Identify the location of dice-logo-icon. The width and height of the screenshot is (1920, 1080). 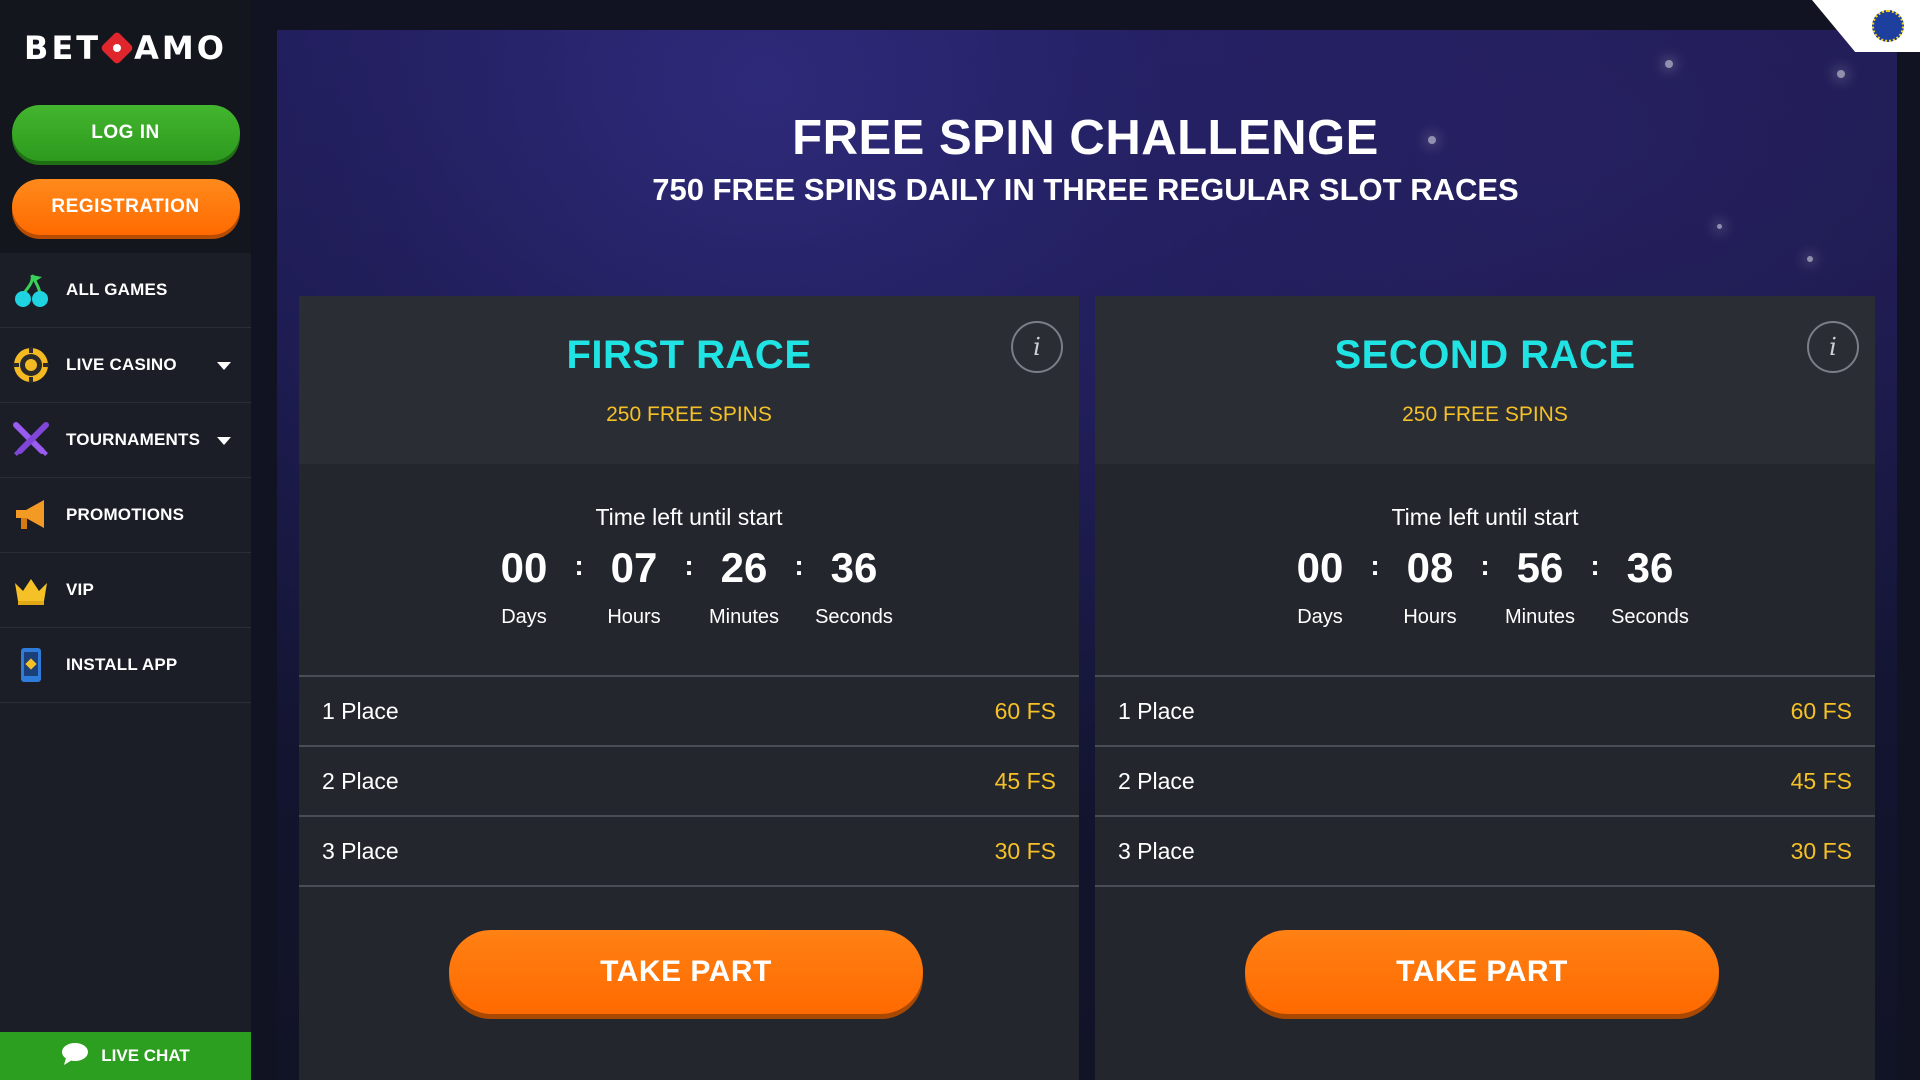
(117, 48).